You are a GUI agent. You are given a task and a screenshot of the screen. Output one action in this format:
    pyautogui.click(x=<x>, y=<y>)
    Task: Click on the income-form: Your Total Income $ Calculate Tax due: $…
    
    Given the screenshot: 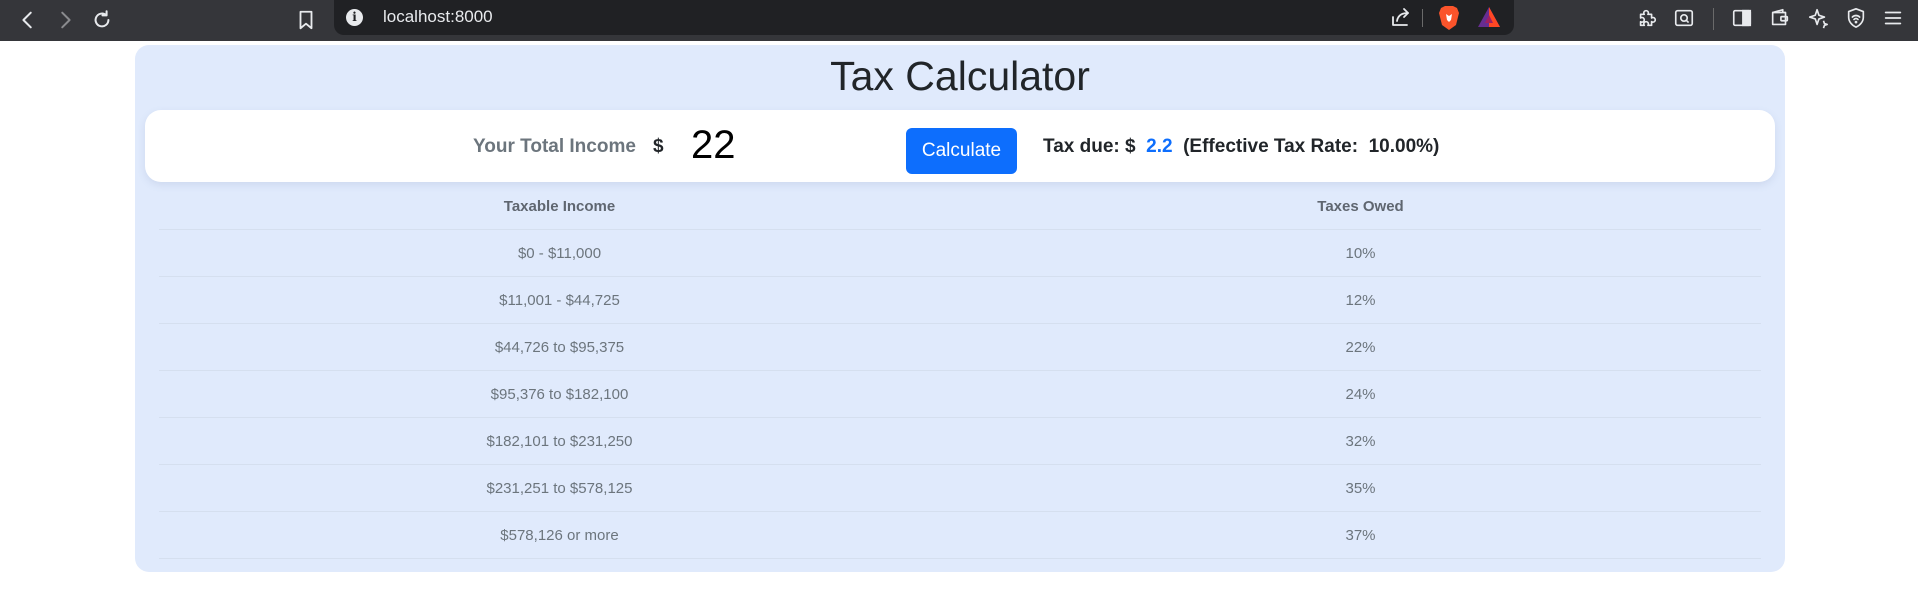 What is the action you would take?
    pyautogui.click(x=960, y=146)
    